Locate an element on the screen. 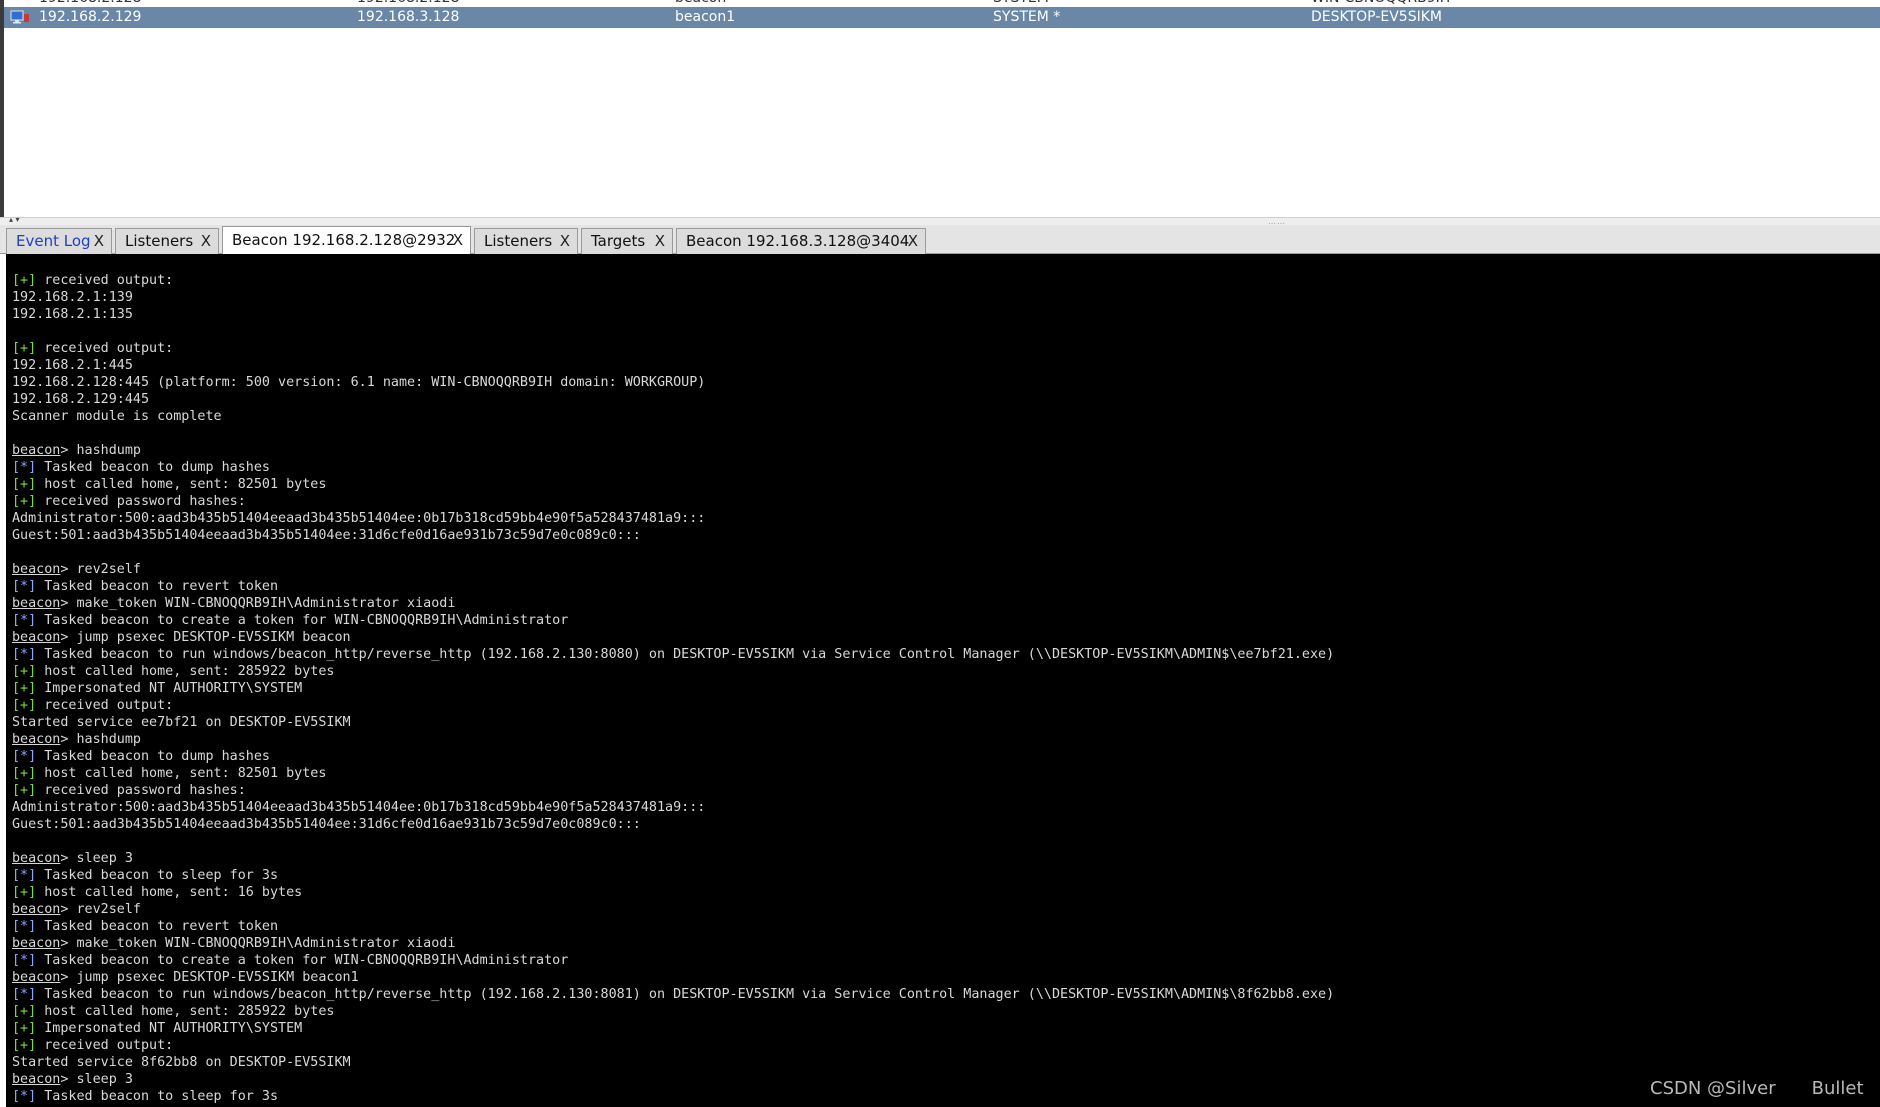 Image resolution: width=1880 pixels, height=1107 pixels. console-line: beacon> rev2self is located at coordinates (946, 569).